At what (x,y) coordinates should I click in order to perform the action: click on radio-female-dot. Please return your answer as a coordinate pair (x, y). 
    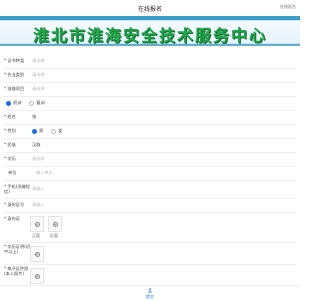
    Looking at the image, I should click on (54, 131).